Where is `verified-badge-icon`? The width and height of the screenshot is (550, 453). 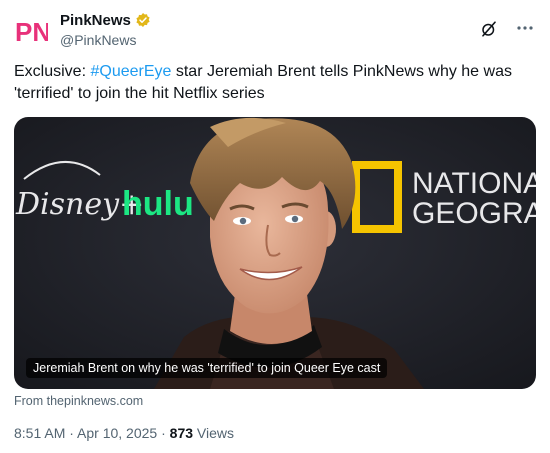
verified-badge-icon is located at coordinates (143, 20).